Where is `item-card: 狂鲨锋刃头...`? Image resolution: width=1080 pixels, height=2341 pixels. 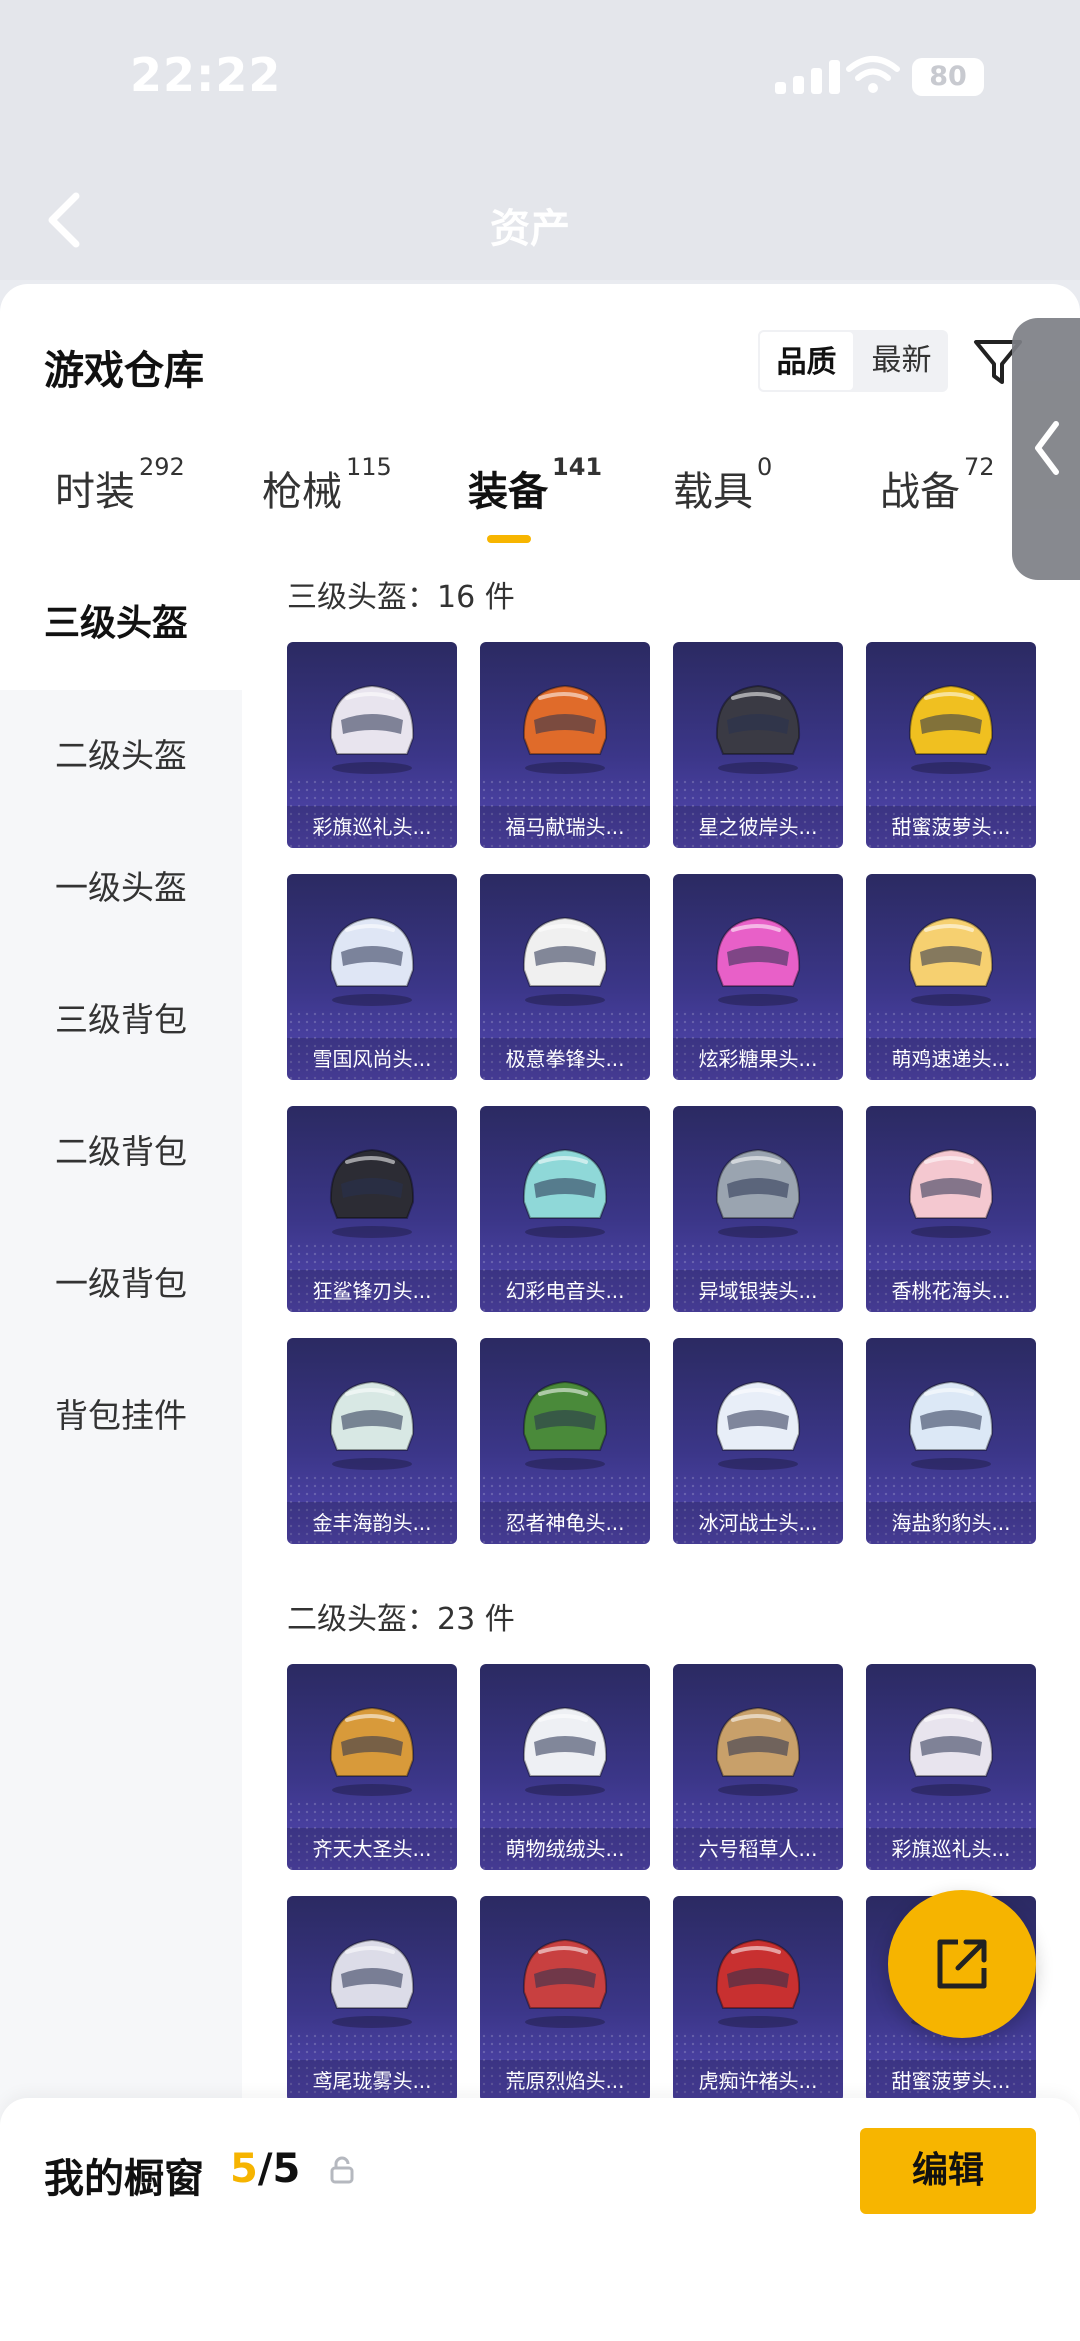
item-card: 狂鲨锋刃头... is located at coordinates (372, 1209).